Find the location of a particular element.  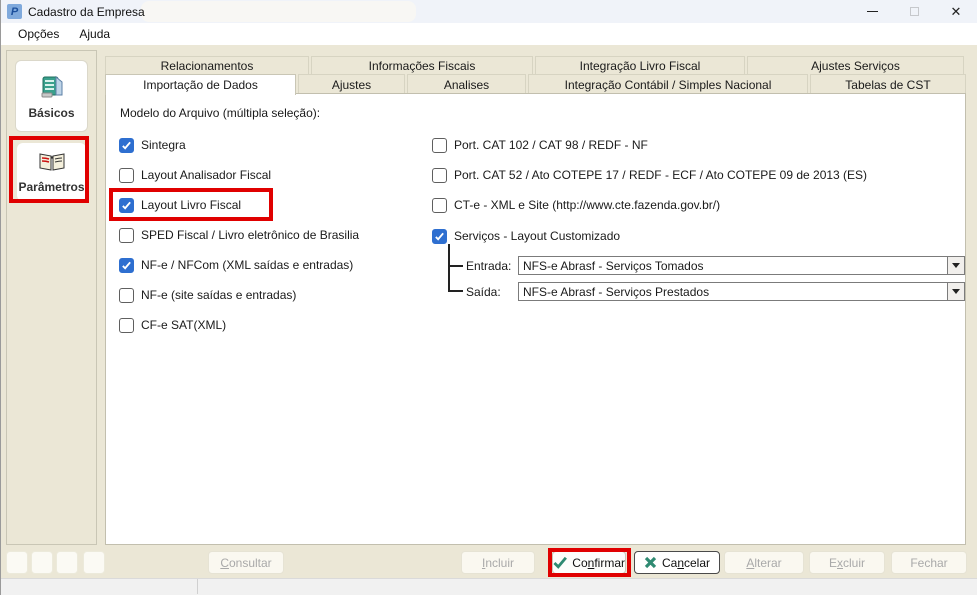

saida-value: NFS-e Abrasf - Serviços Prestados is located at coordinates (616, 292).